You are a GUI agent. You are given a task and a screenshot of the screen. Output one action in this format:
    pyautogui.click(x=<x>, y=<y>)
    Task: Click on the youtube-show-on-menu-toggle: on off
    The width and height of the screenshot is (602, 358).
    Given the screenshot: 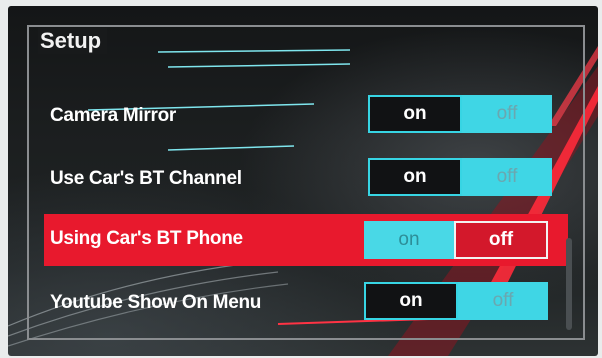 What is the action you would take?
    pyautogui.click(x=456, y=301)
    